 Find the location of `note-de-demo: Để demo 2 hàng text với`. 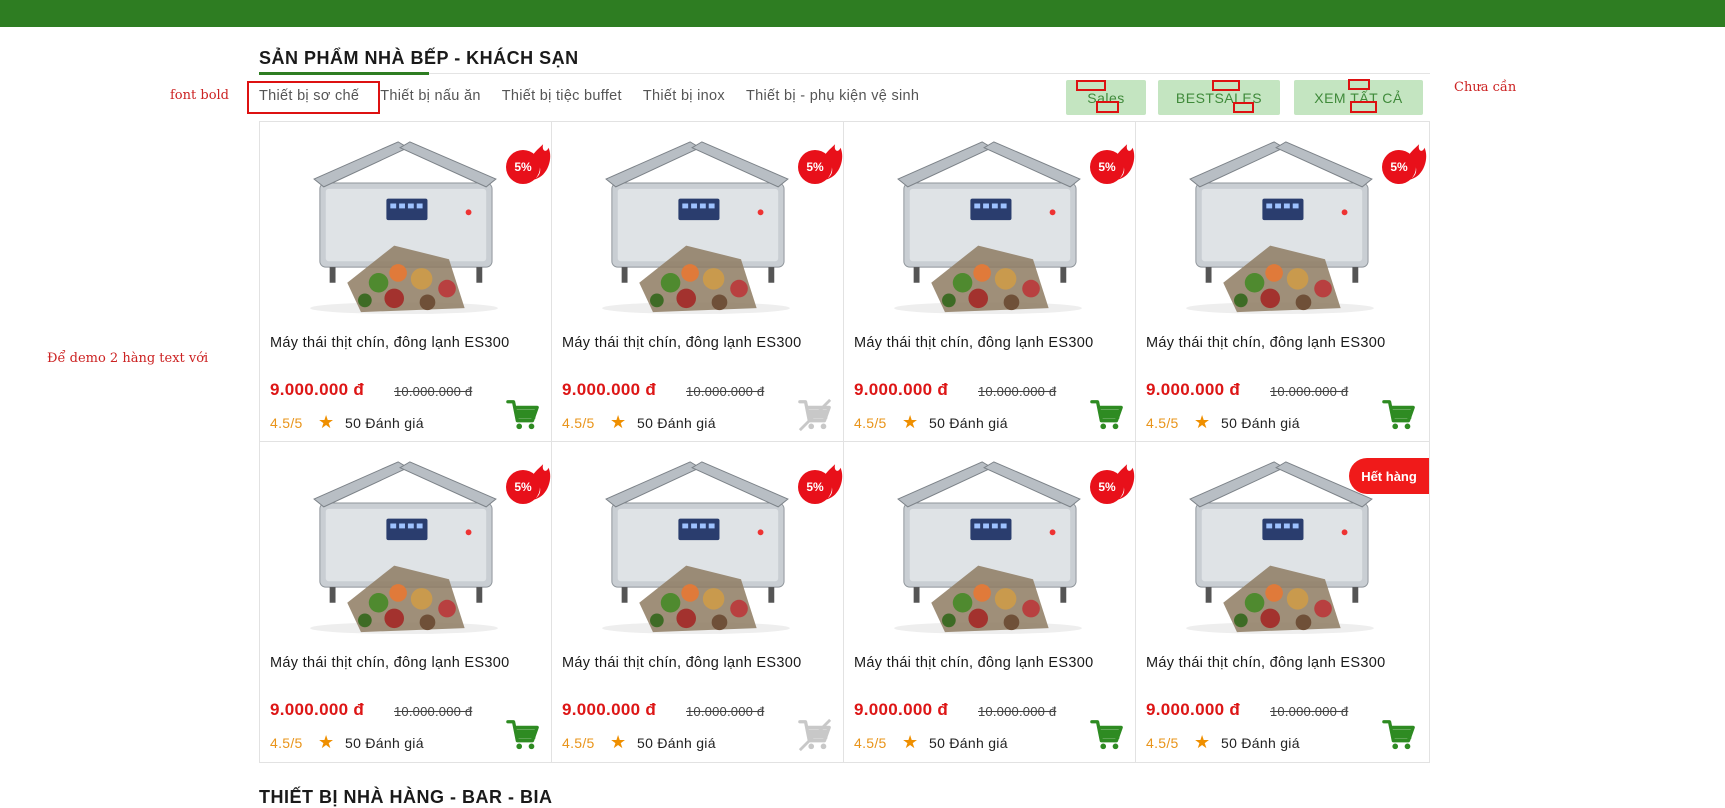

note-de-demo: Để demo 2 hàng text với is located at coordinates (128, 358).